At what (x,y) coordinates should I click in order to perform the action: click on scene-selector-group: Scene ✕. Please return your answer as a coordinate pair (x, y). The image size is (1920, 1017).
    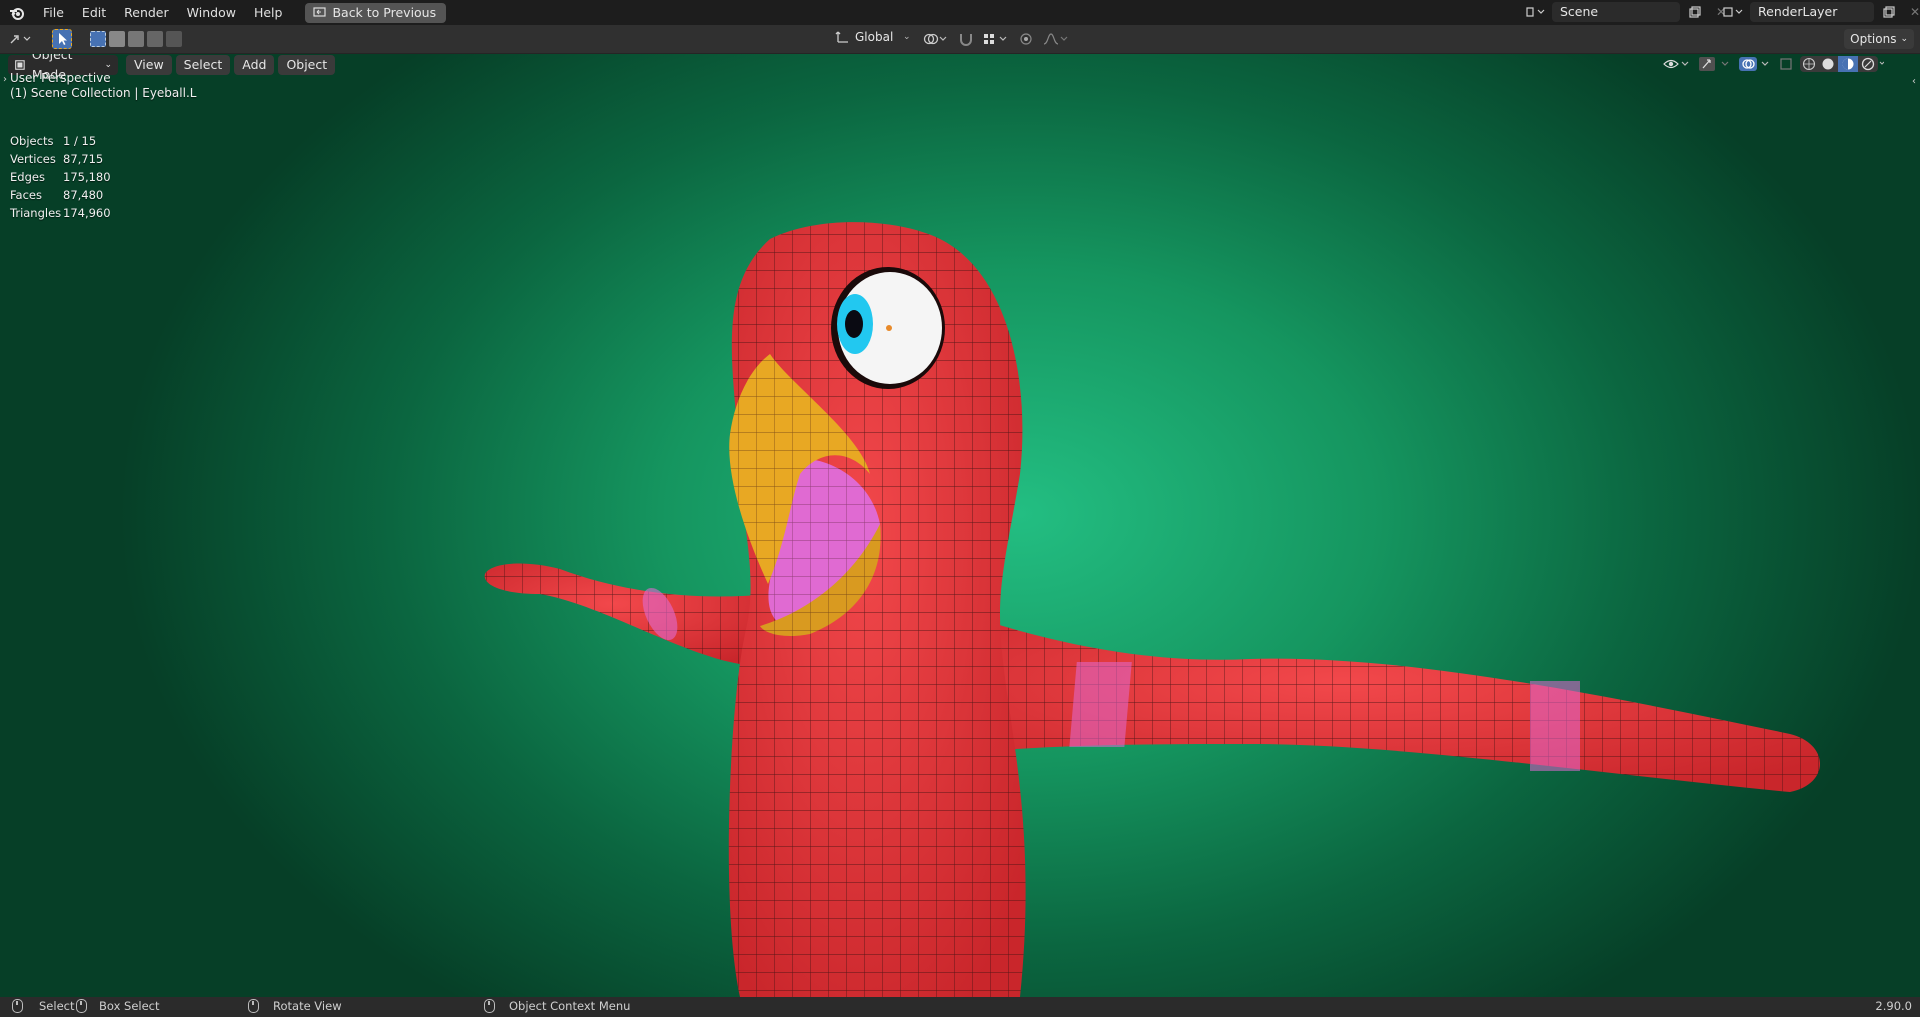
    Looking at the image, I should click on (1628, 12).